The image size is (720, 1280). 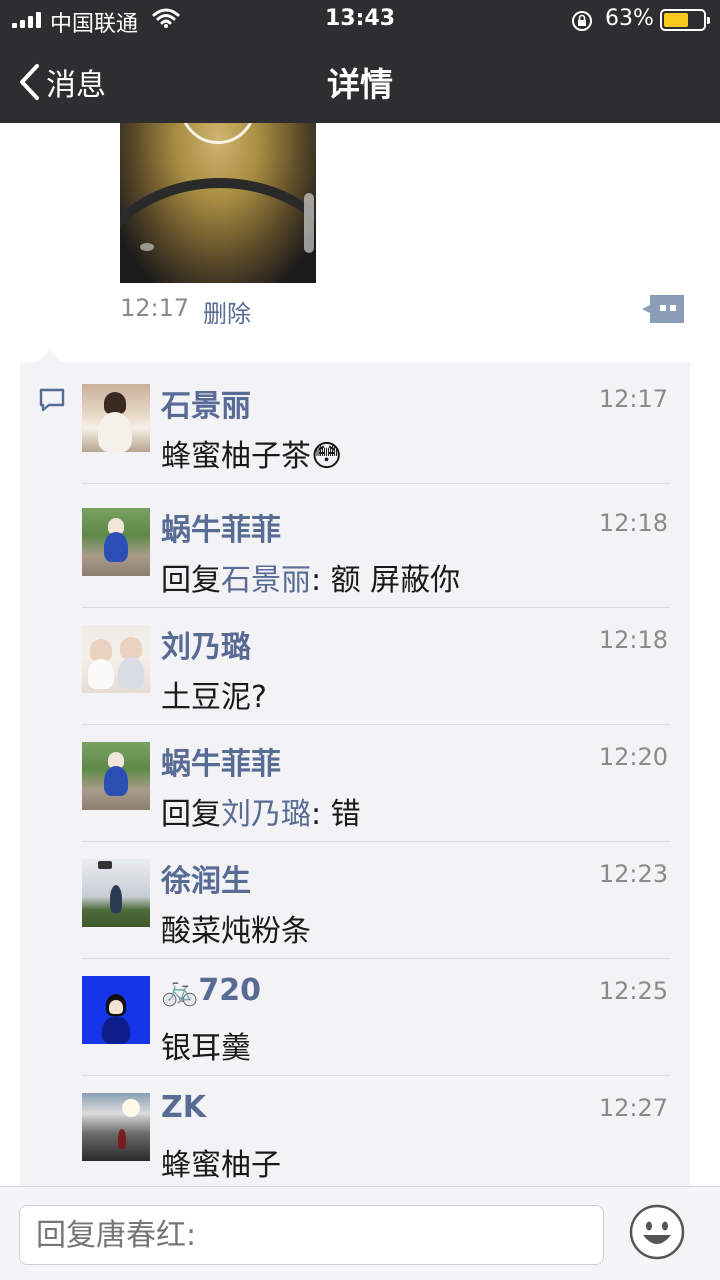 I want to click on rotation-lock-icon, so click(x=582, y=21).